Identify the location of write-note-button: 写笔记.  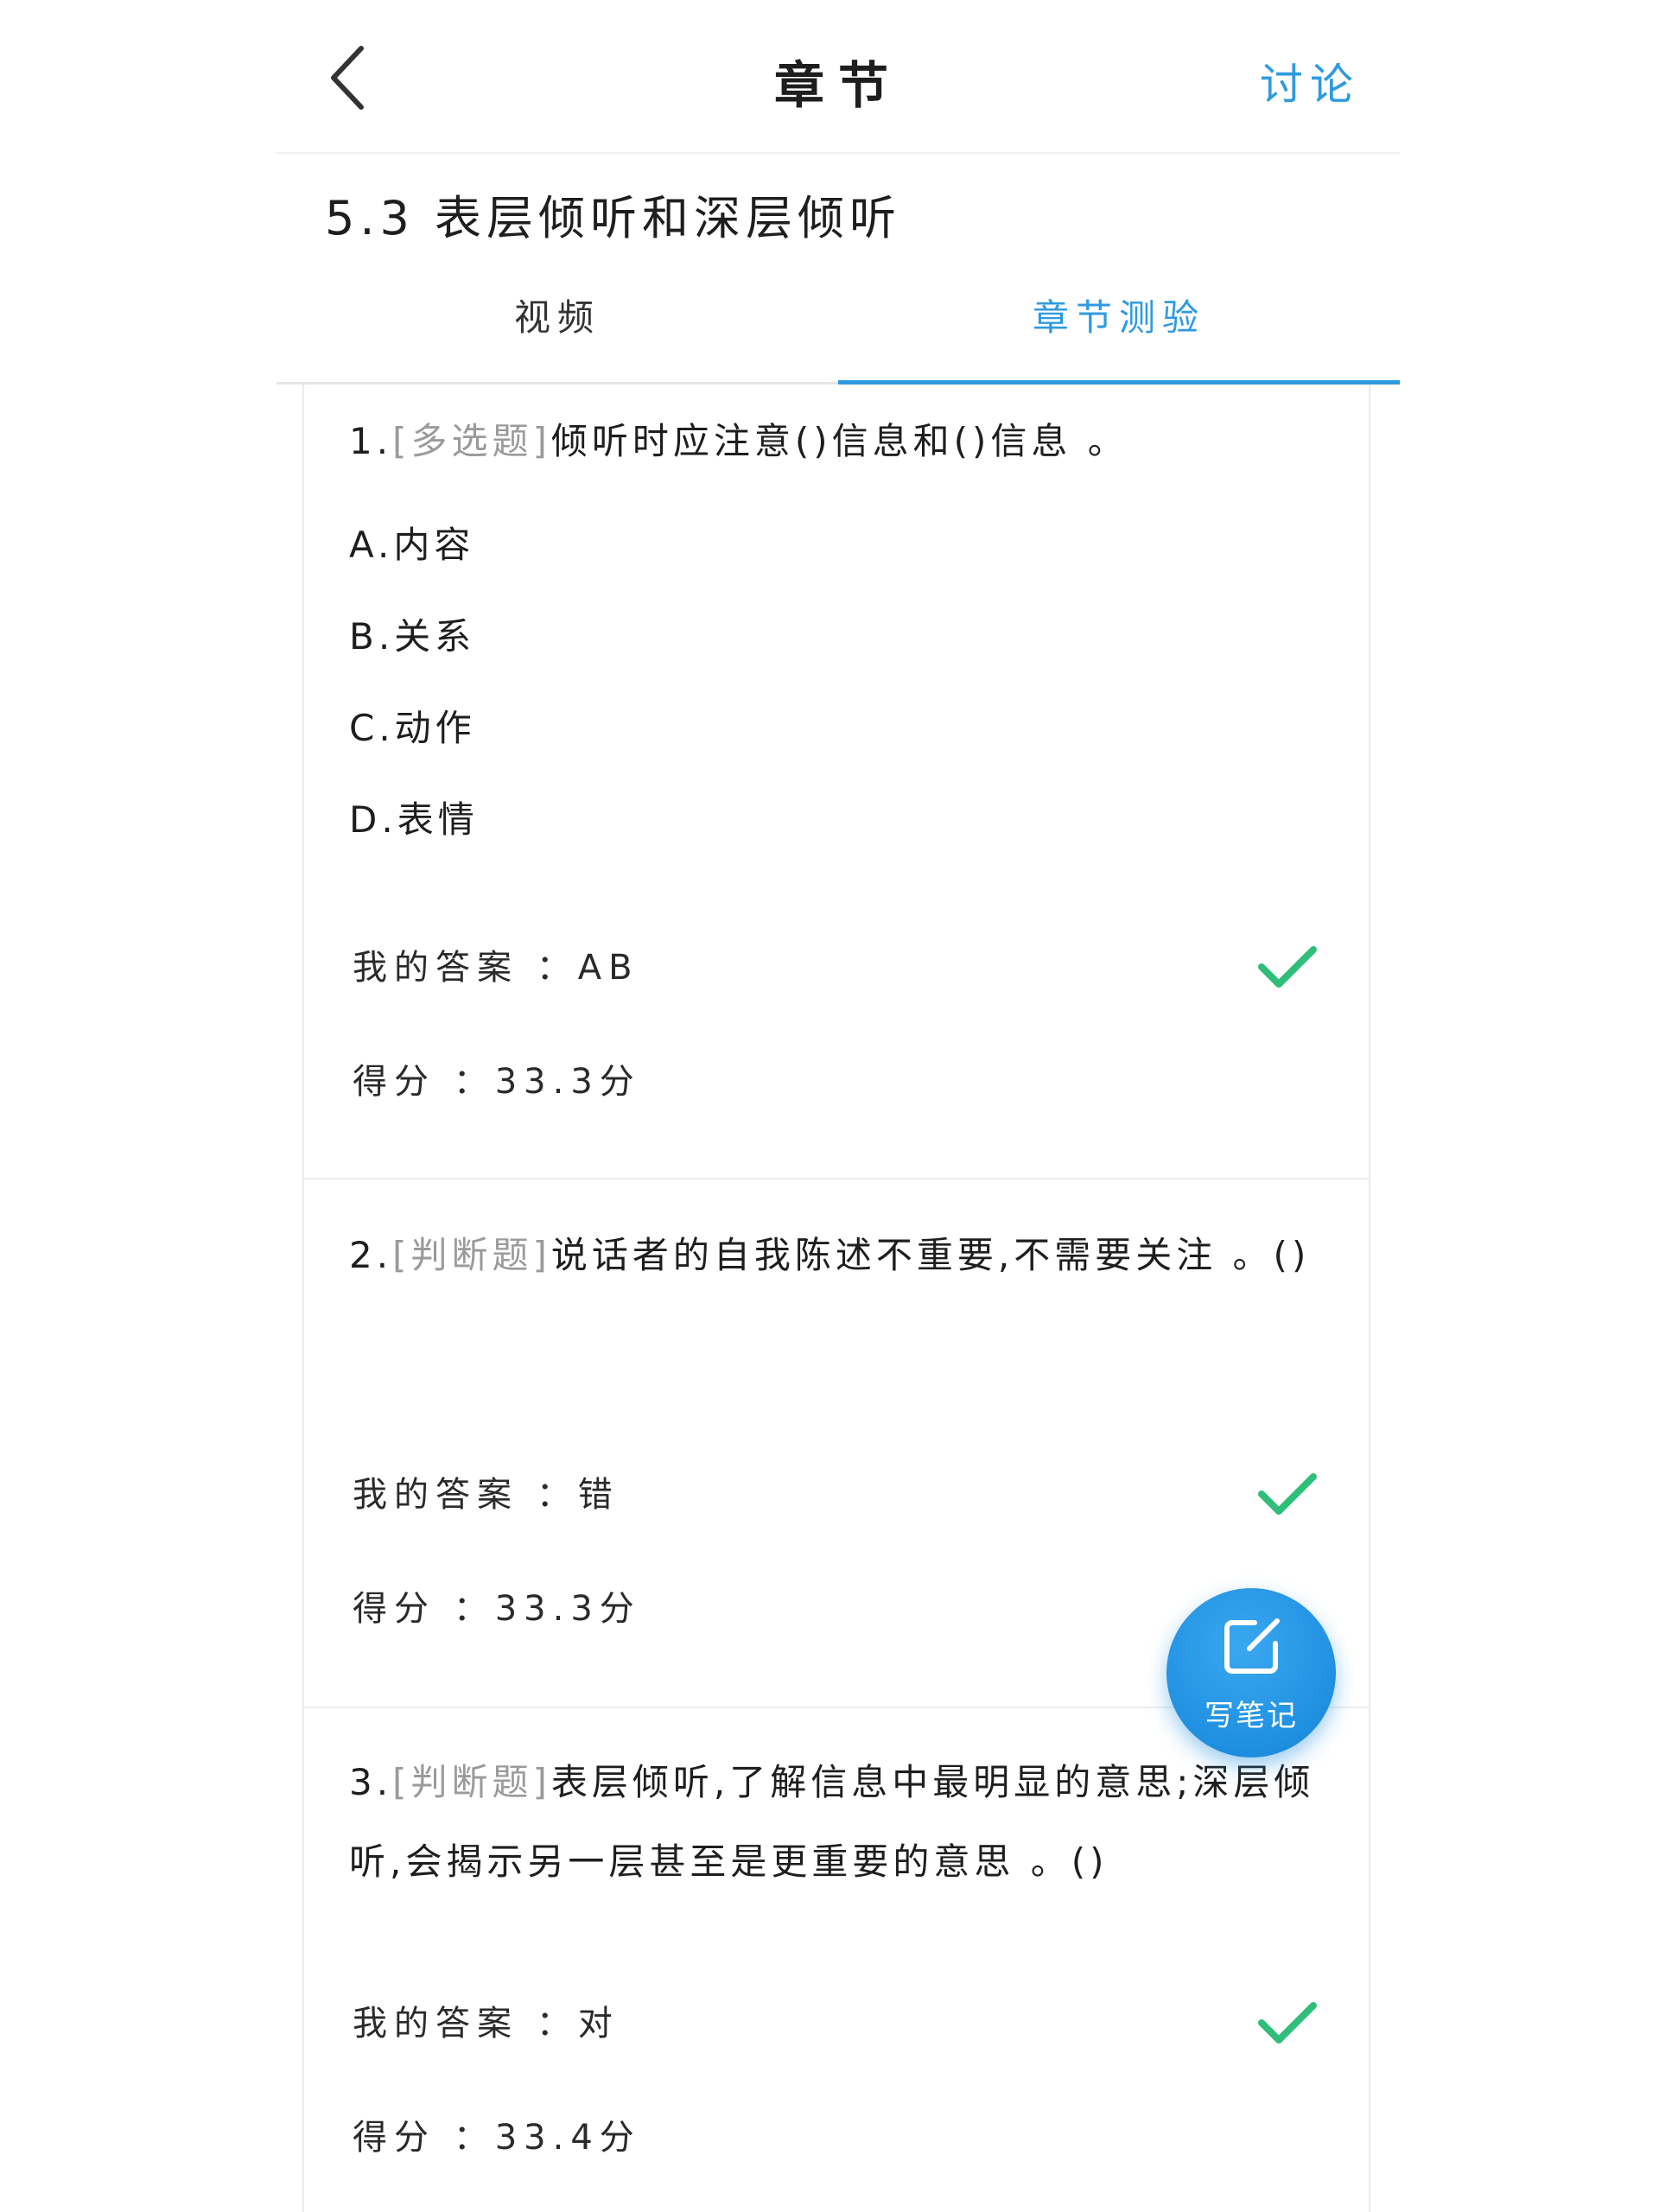
(1251, 1673).